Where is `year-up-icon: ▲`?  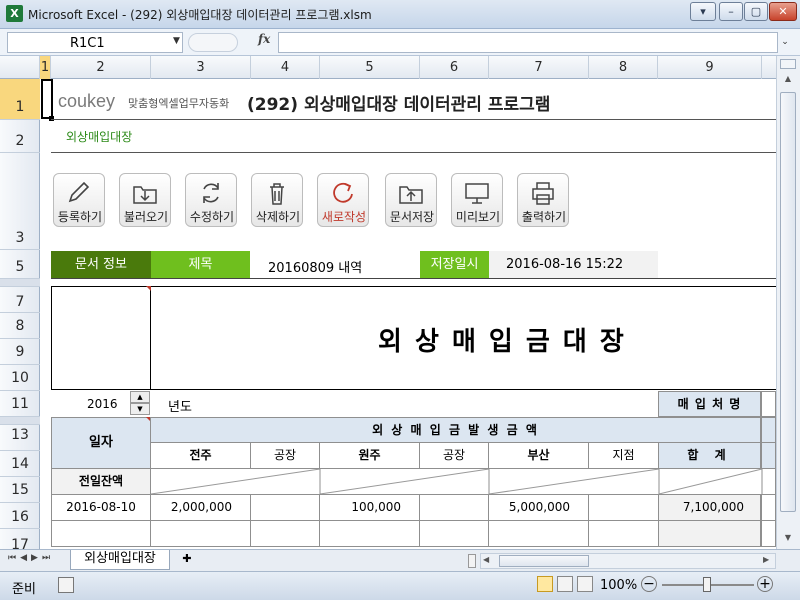
year-up-icon: ▲ is located at coordinates (140, 397).